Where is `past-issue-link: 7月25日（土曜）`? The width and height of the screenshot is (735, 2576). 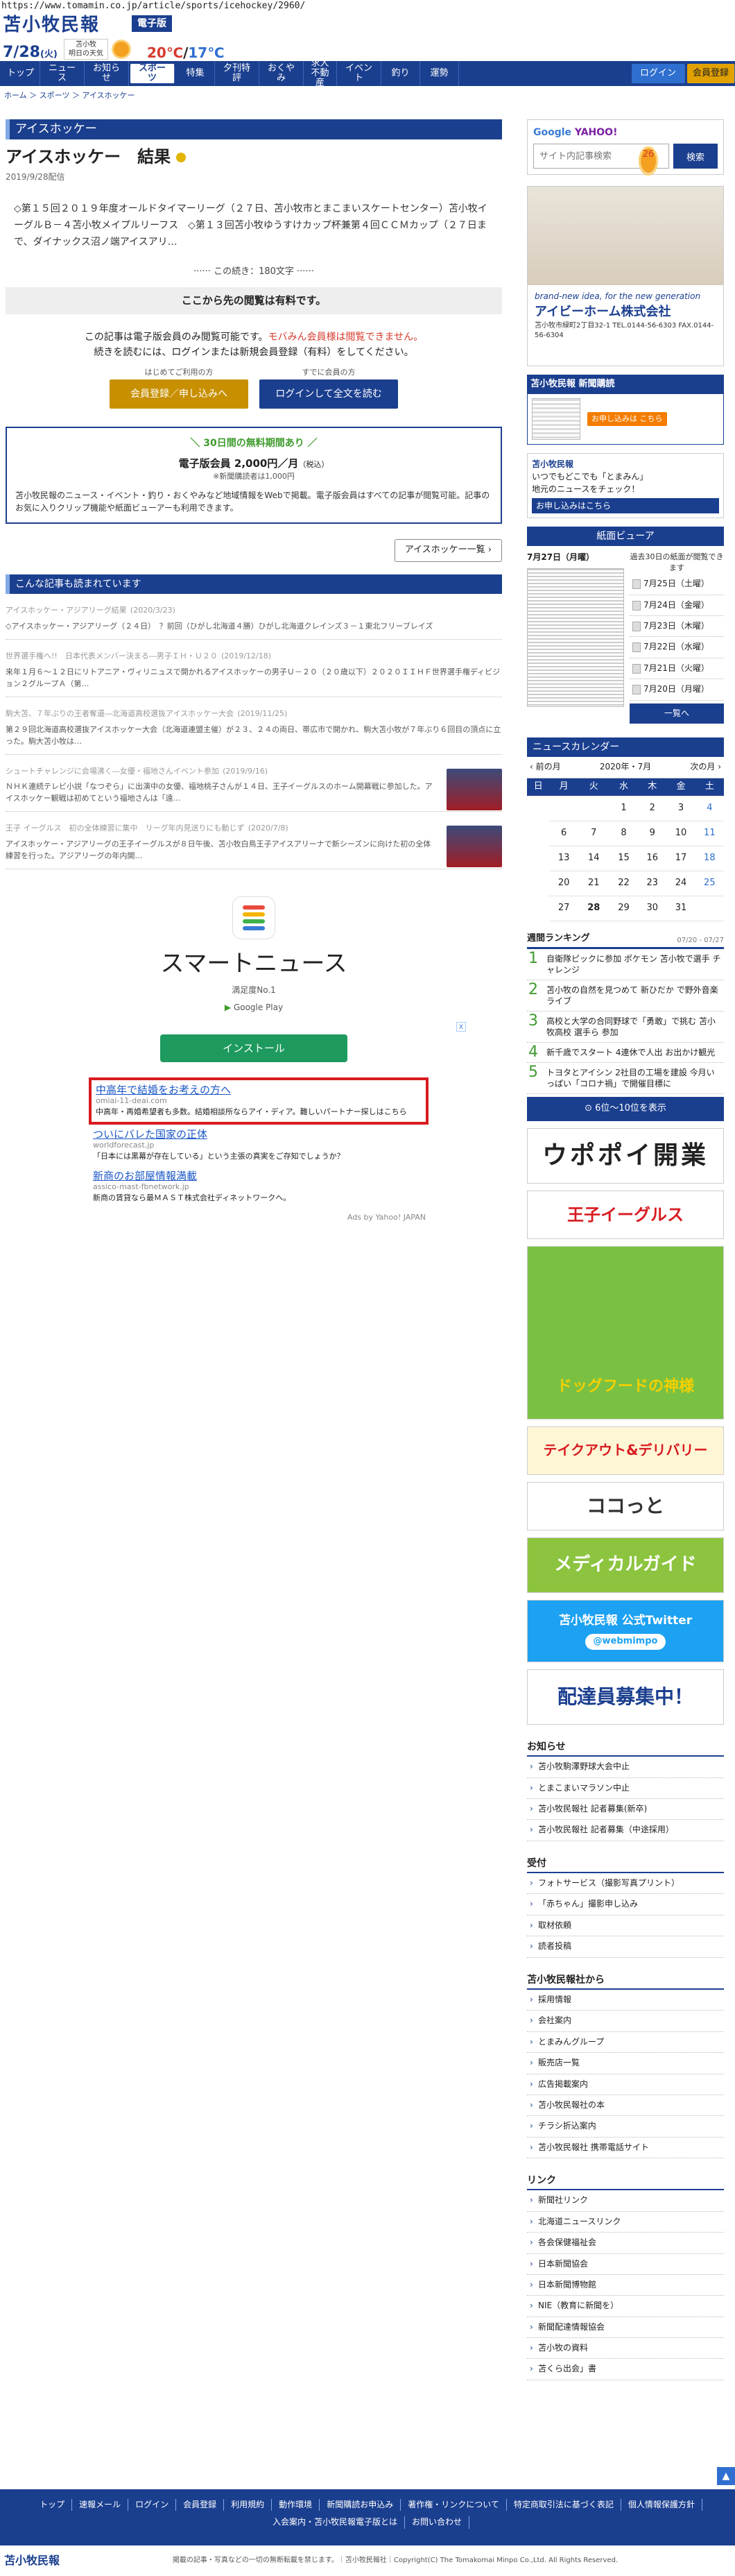 past-issue-link: 7月25日（土曜） is located at coordinates (677, 584).